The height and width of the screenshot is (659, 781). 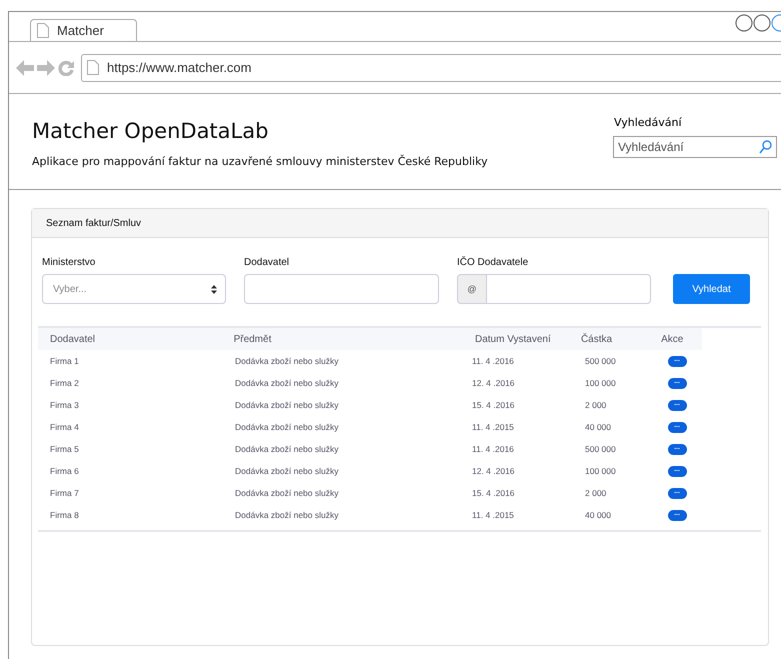 I want to click on column-header: Dodavatel, so click(x=73, y=339).